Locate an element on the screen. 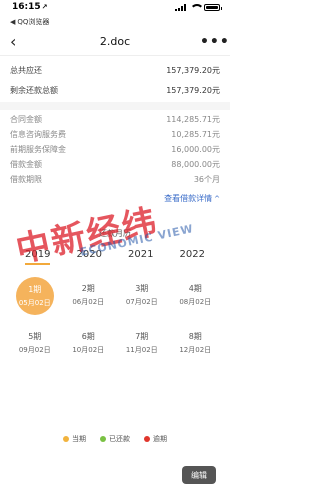 This screenshot has height=500, width=320. status-bar: 16:15↗ is located at coordinates (115, 8).